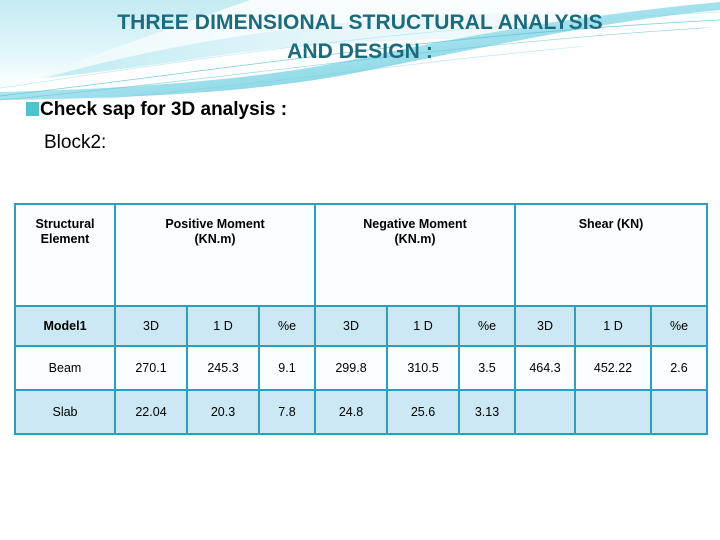 Image resolution: width=720 pixels, height=540 pixels. Describe the element at coordinates (215, 239) in the screenshot. I see `header-positive-moment-line2: (KN.m)` at that location.